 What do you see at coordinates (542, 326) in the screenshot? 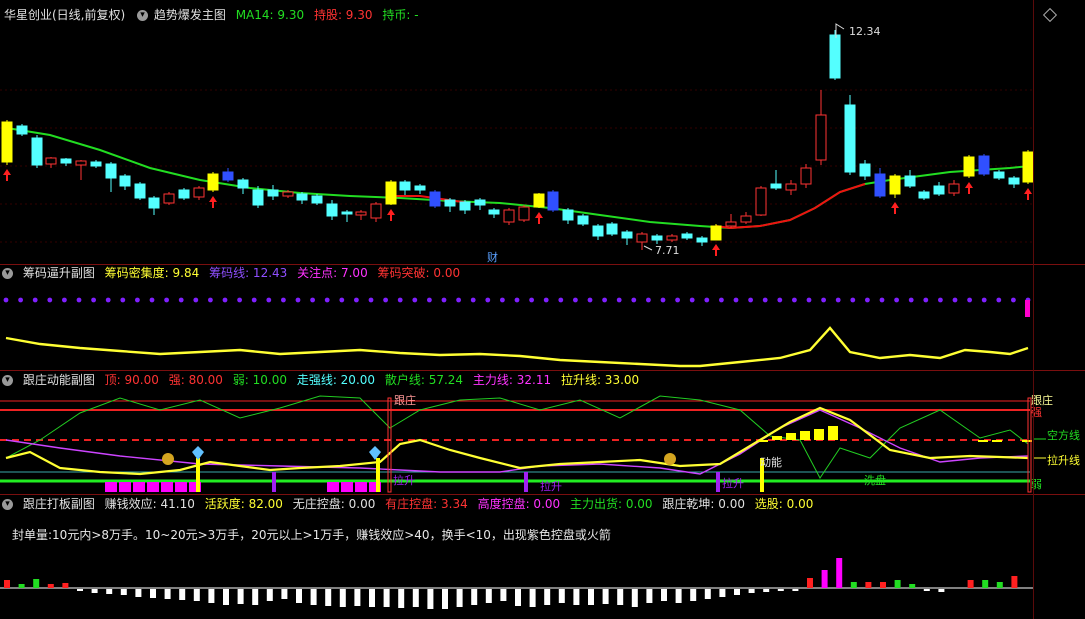
I see `chip-chart` at bounding box center [542, 326].